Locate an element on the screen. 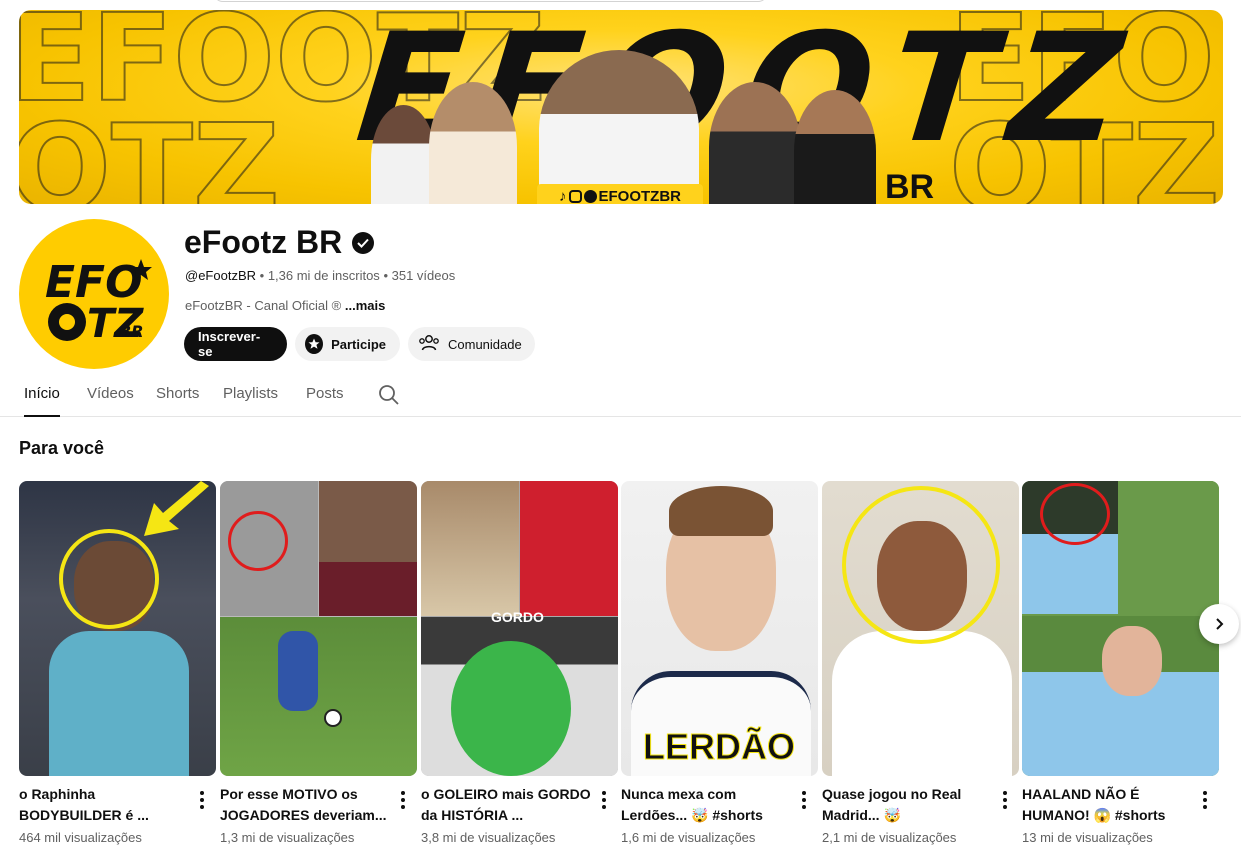 The image size is (1241, 851). video-views: 464 mil visualizações is located at coordinates (80, 837).